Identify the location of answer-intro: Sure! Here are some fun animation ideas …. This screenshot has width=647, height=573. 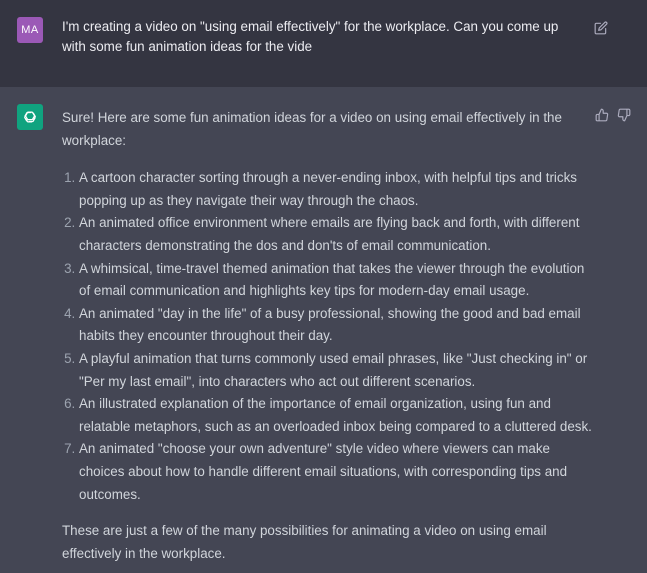
(312, 129).